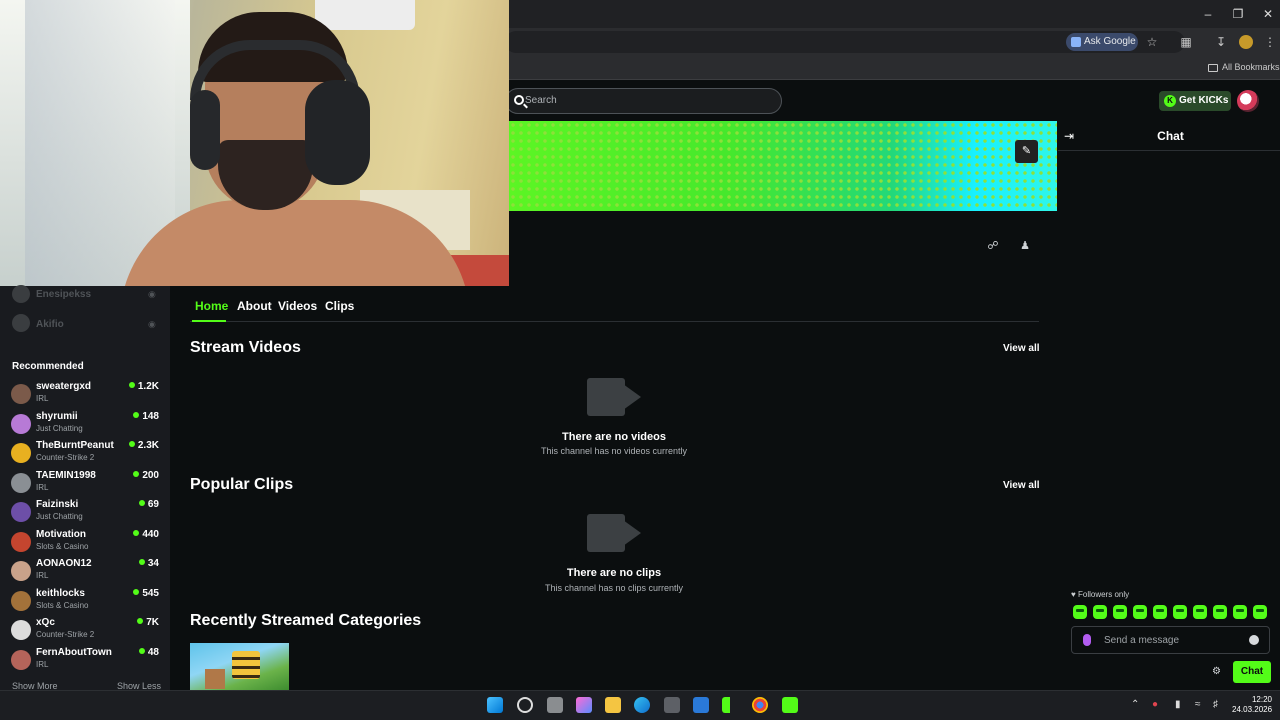  I want to click on chat-message-input: Send a message, so click(1170, 640).